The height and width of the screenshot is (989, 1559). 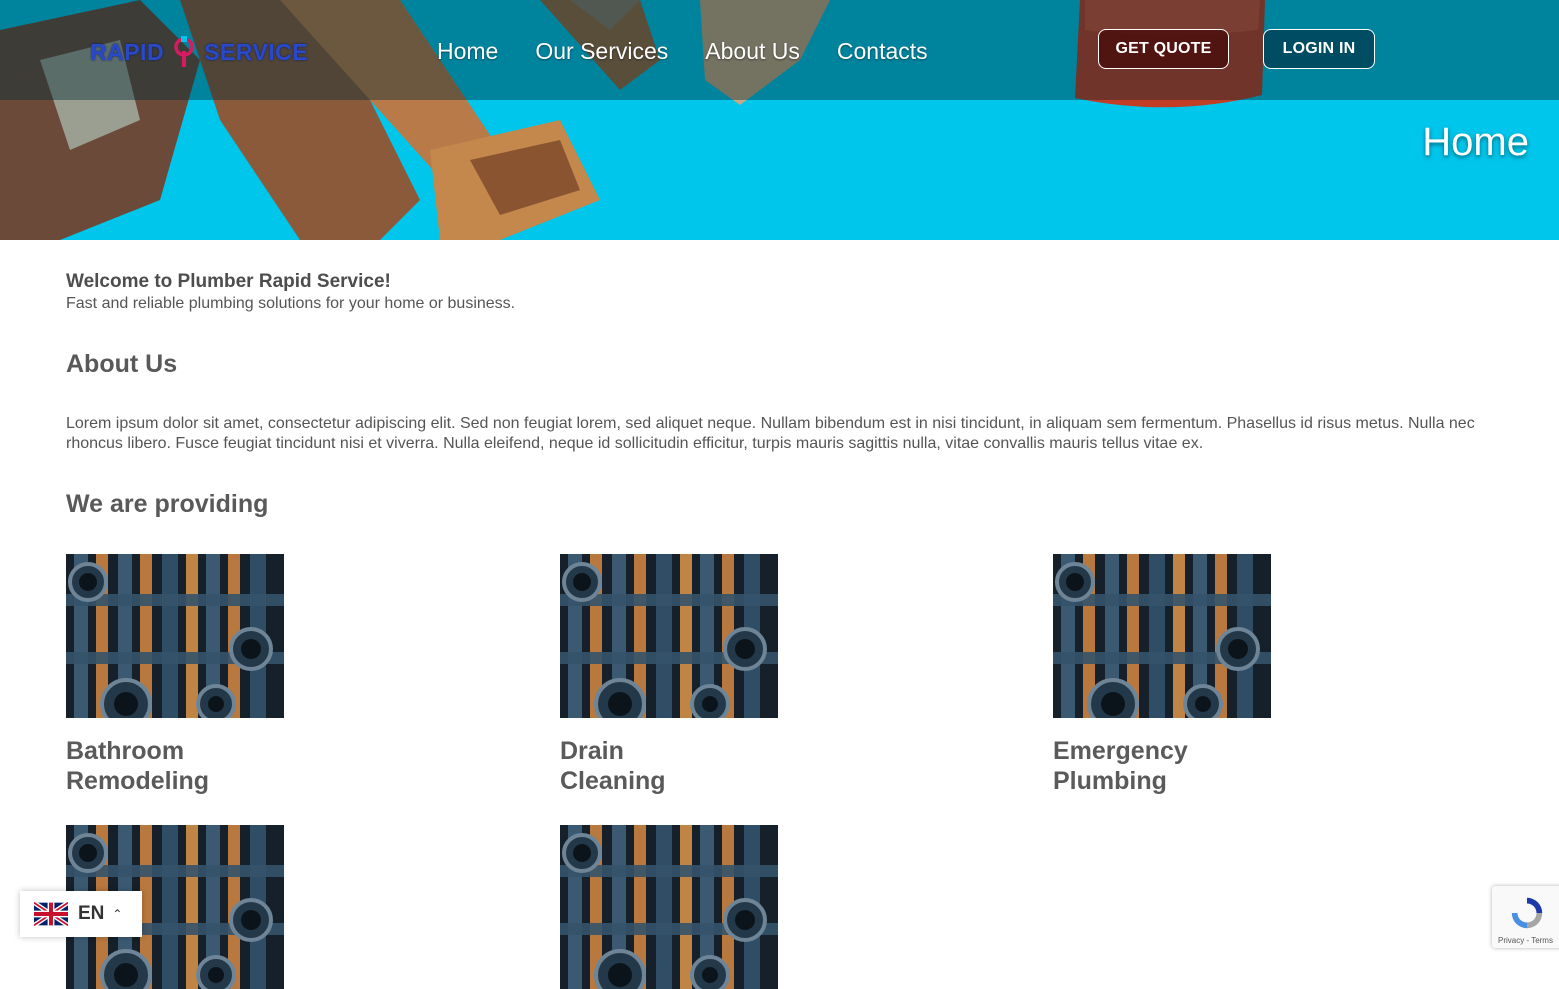 What do you see at coordinates (91, 913) in the screenshot?
I see `language-code: EN` at bounding box center [91, 913].